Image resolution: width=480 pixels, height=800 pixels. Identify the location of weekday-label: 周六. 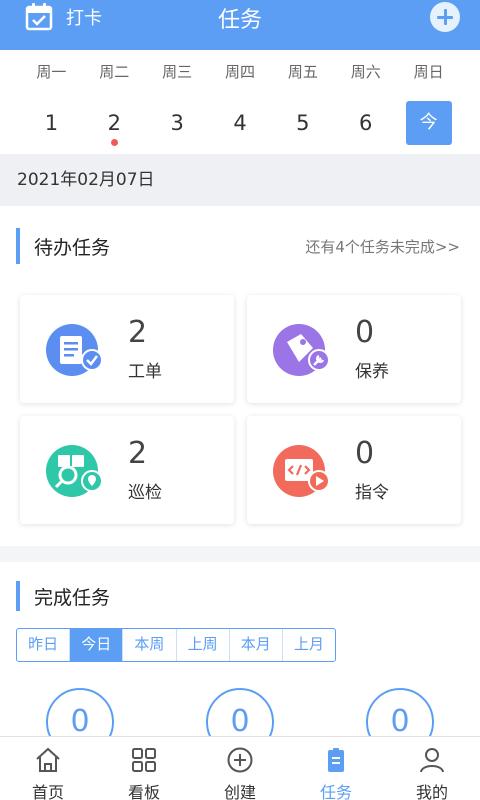
(365, 72).